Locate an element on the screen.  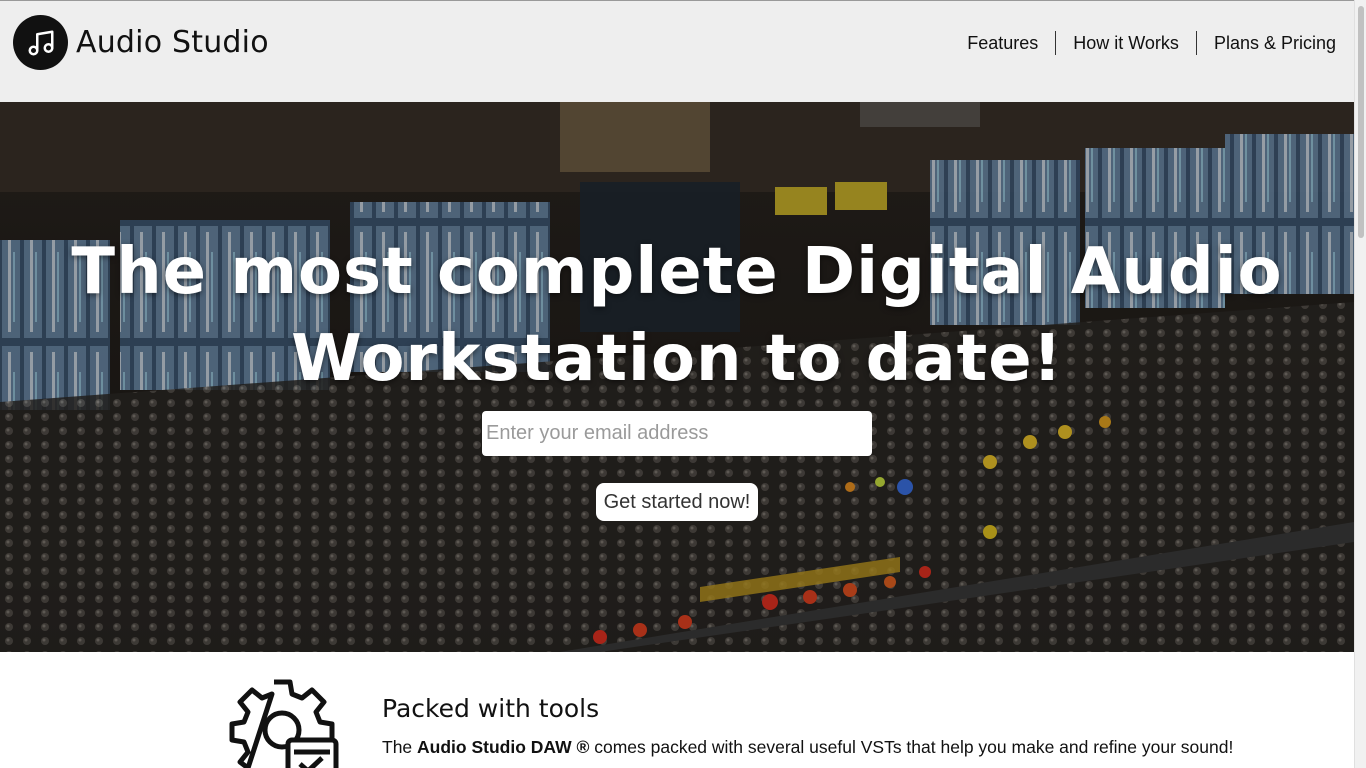
music-note-icon is located at coordinates (40, 42).